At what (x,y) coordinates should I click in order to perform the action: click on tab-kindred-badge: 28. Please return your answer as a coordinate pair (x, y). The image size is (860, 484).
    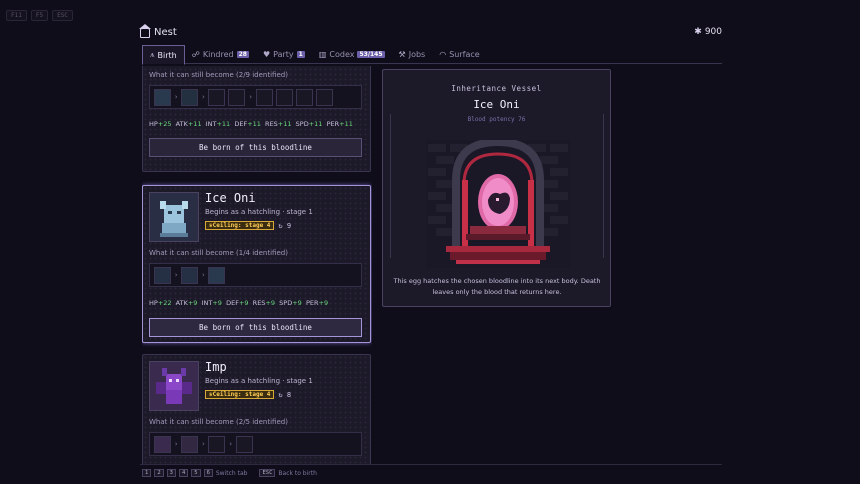
    Looking at the image, I should click on (242, 54).